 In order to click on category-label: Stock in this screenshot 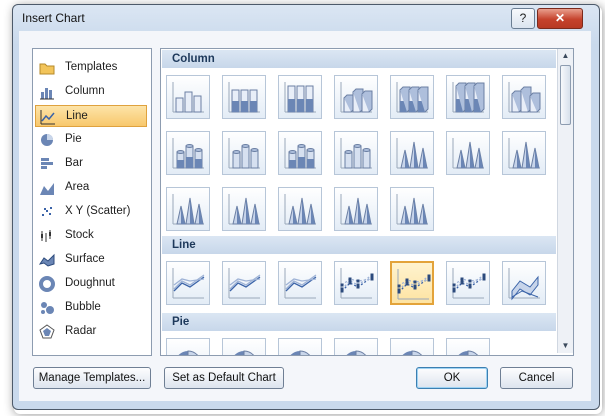, I will do `click(79, 235)`.